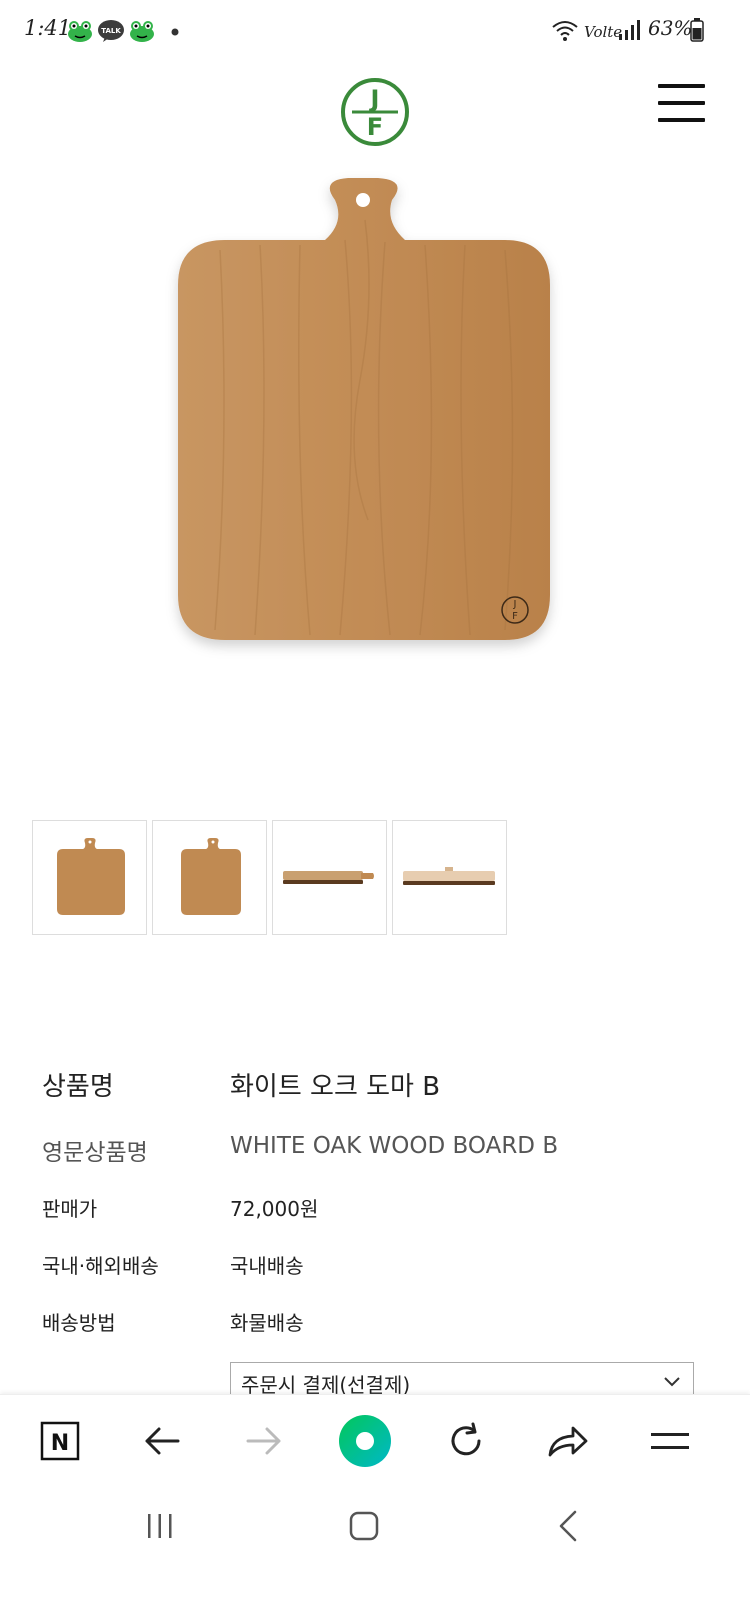 The image size is (750, 1609). Describe the element at coordinates (267, 1323) in the screenshot. I see `shipping-method-value: 화물배송` at that location.